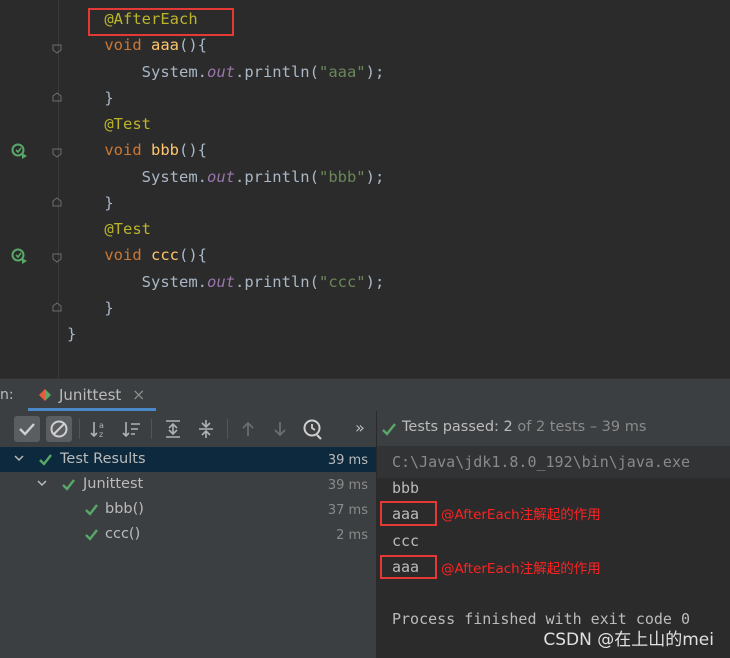 The image size is (730, 658). Describe the element at coordinates (263, 282) in the screenshot. I see `code-line-text: System.out.println("ccc");` at that location.